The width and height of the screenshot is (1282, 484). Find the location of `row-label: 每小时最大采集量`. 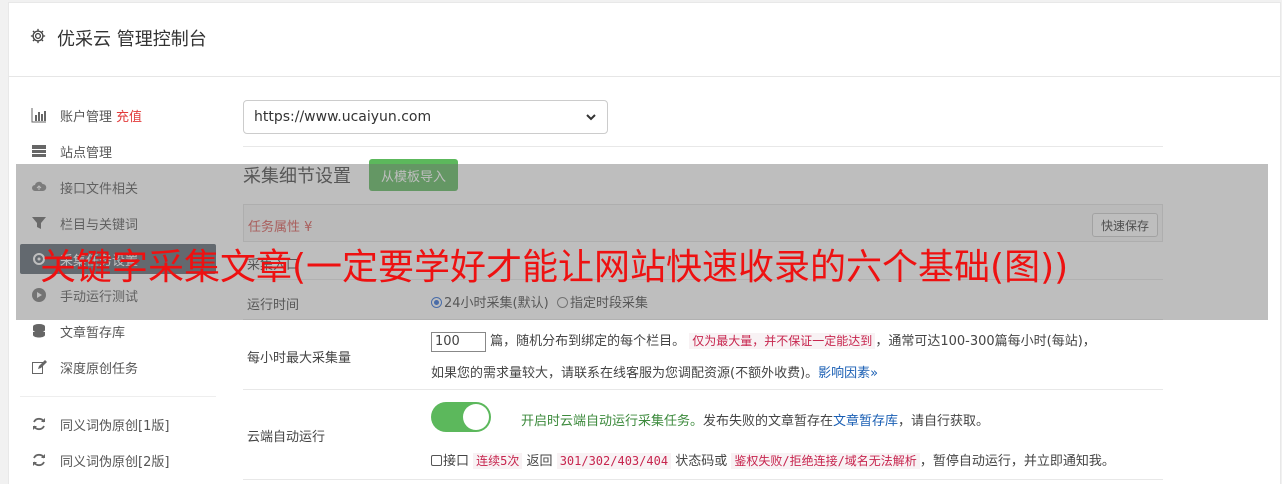

row-label: 每小时最大采集量 is located at coordinates (299, 358).